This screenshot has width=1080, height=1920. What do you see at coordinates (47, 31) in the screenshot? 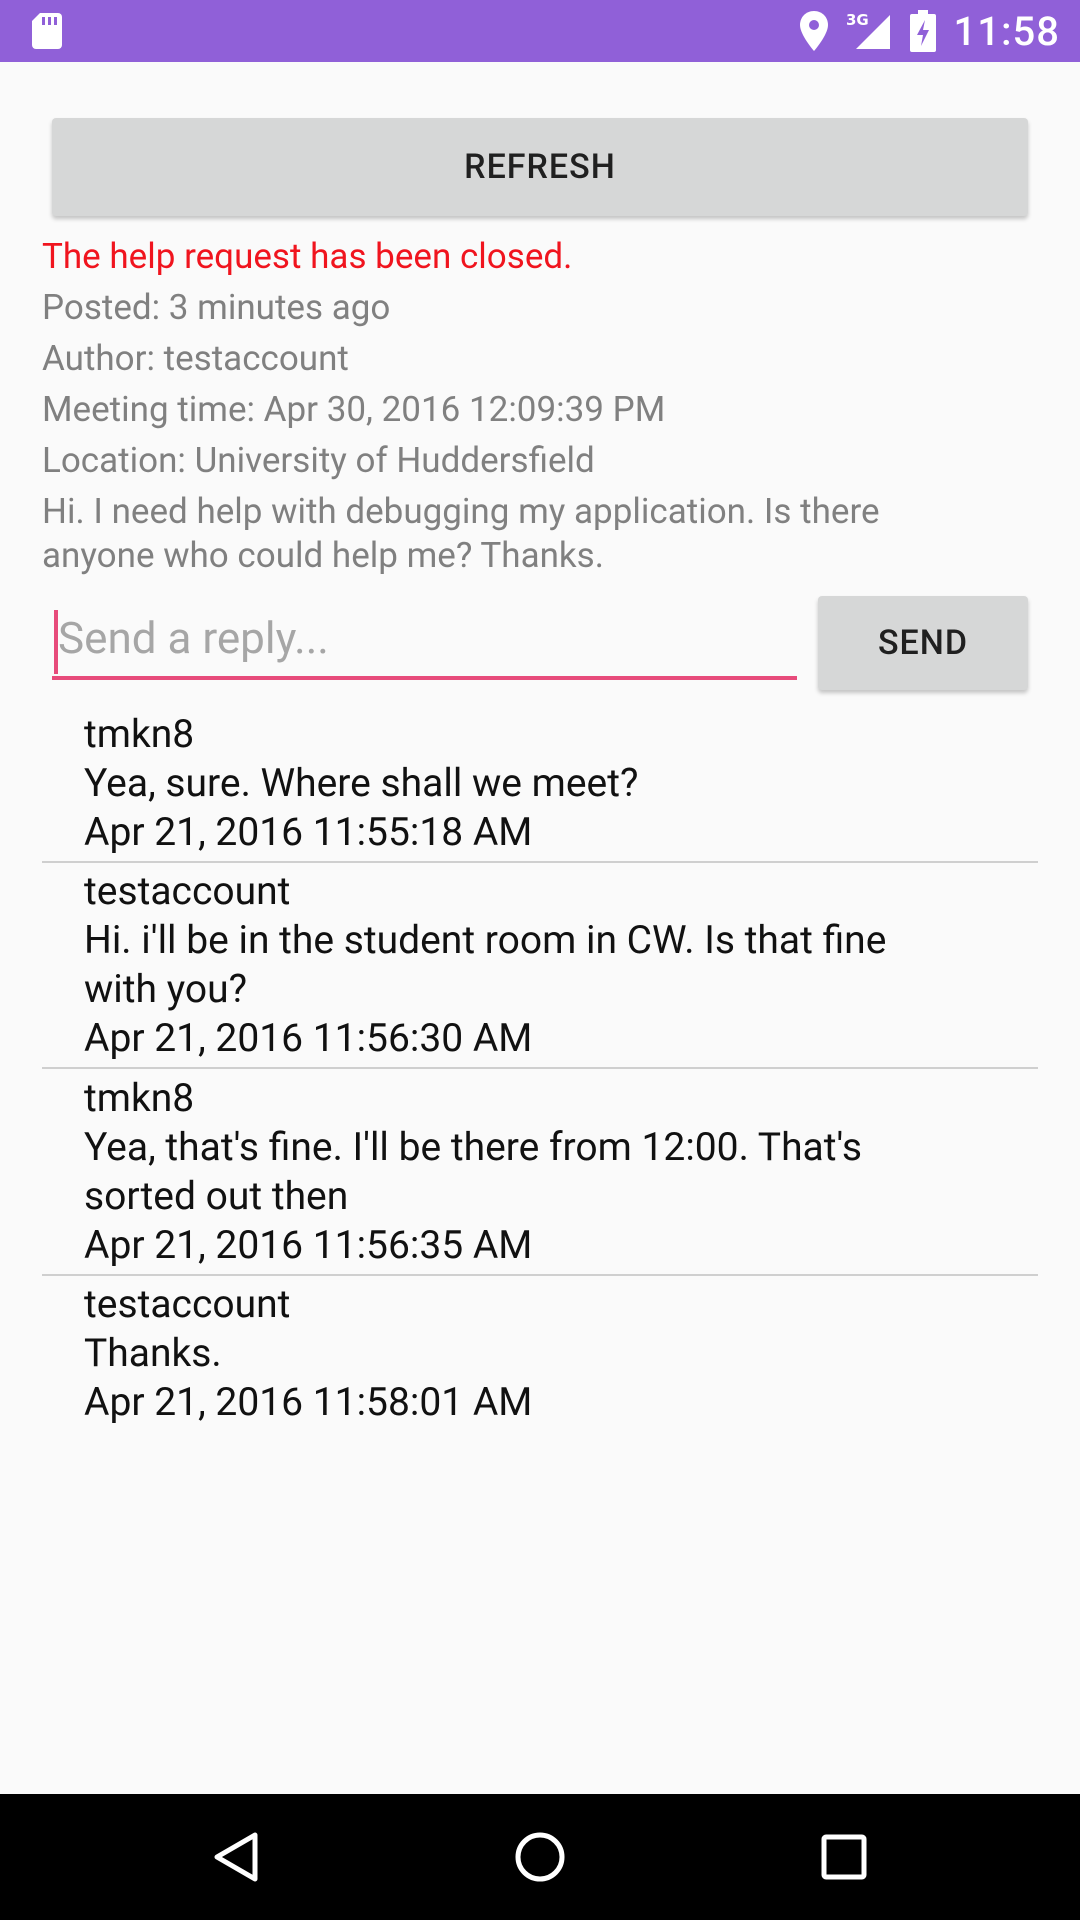
I see `sd-card-icon` at bounding box center [47, 31].